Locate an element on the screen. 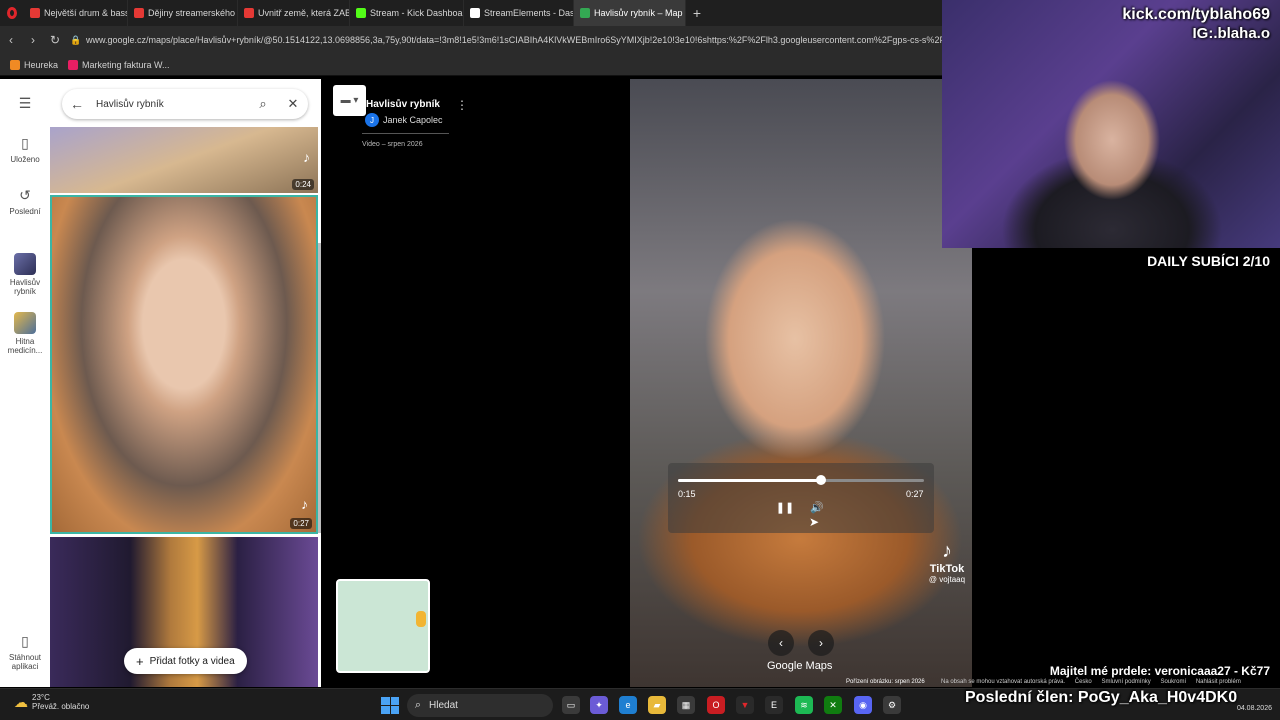  tab-label: Největší drum & bass fest is located at coordinates (86, 13).